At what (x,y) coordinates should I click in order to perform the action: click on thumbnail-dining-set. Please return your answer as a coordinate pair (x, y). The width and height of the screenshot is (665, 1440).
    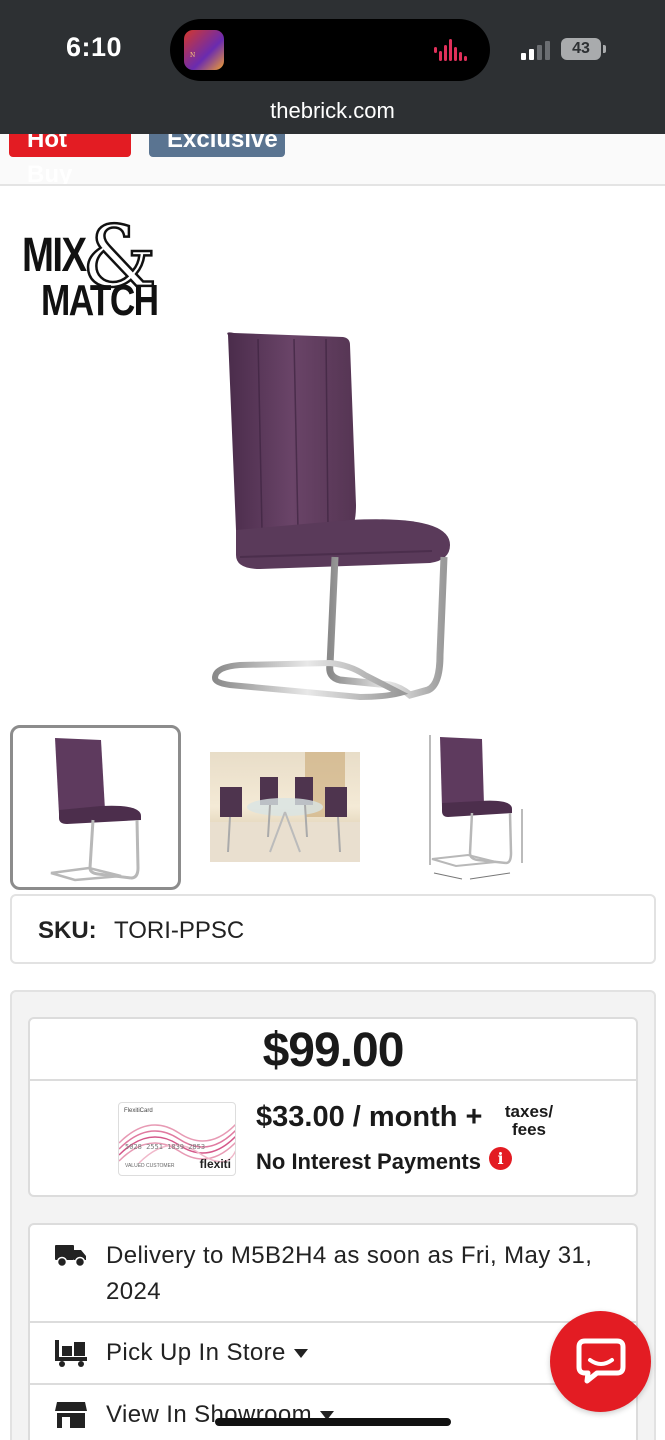
    Looking at the image, I should click on (285, 807).